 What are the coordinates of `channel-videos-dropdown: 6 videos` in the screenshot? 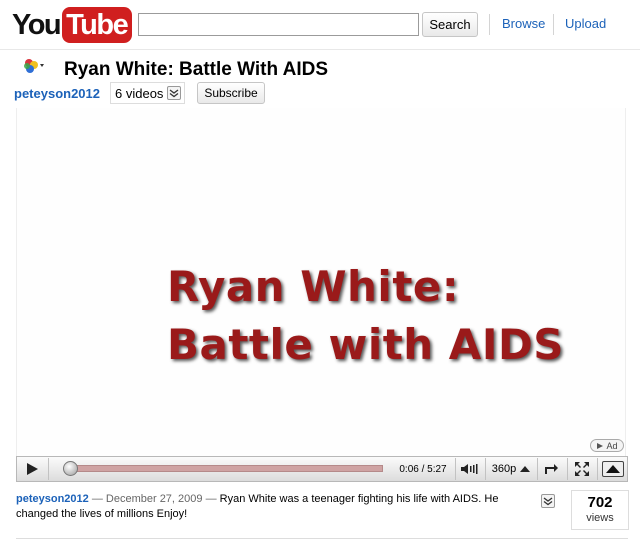 It's located at (148, 93).